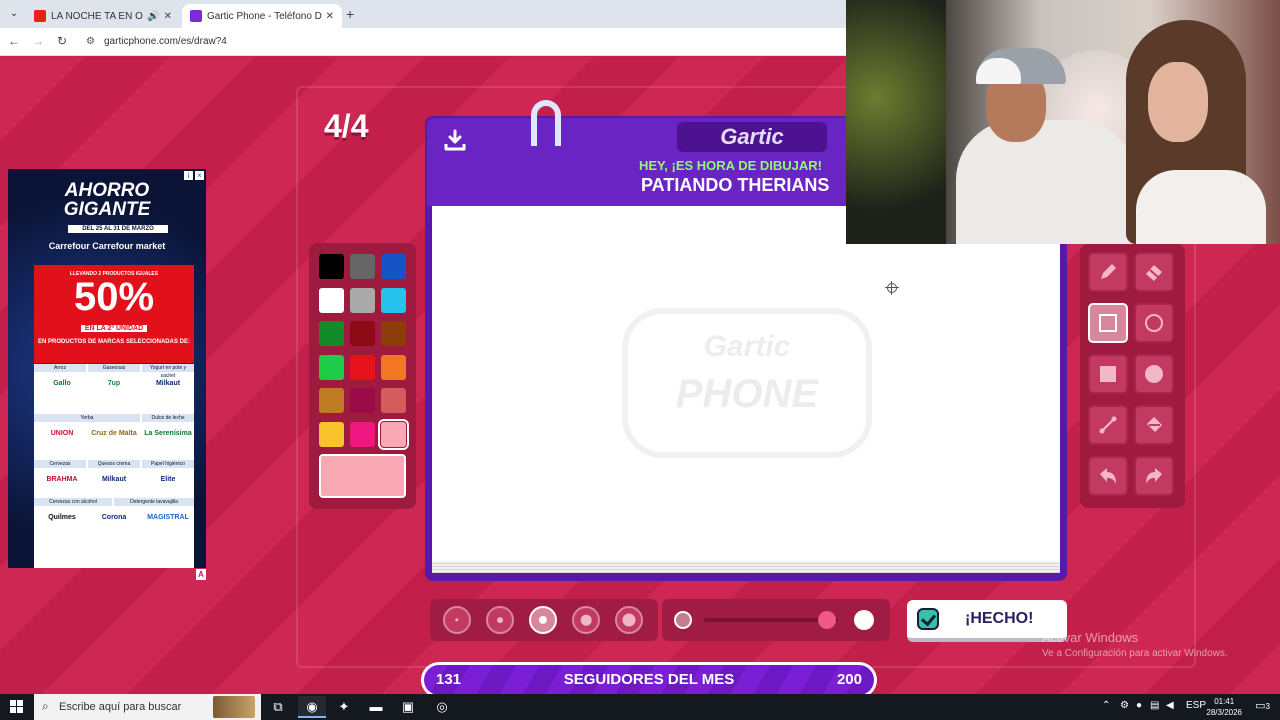  I want to click on ad-category: Cervezas con alcohol, so click(73, 502).